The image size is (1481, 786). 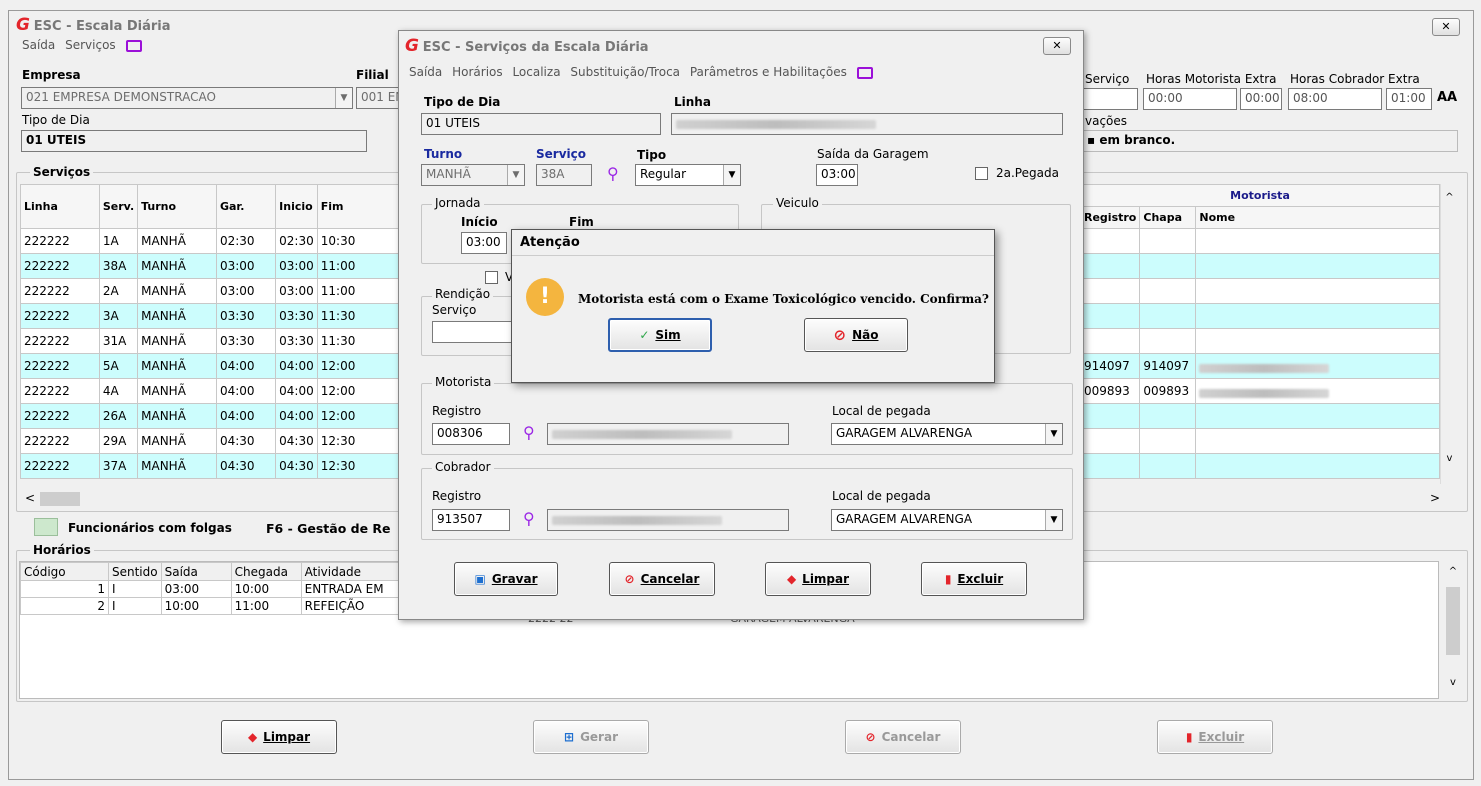 I want to click on cell-gar: 04:30, so click(x=246, y=466).